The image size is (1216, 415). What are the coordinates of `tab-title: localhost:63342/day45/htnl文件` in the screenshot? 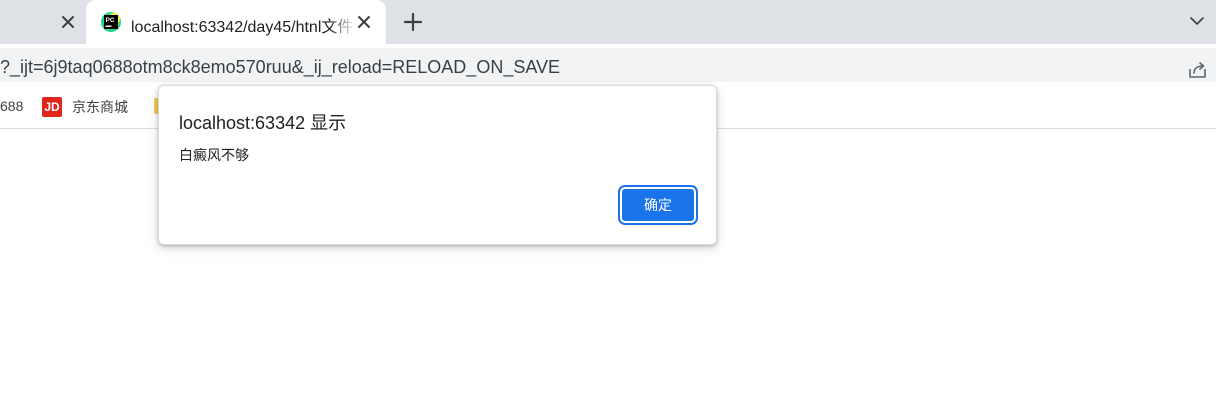 It's located at (242, 27).